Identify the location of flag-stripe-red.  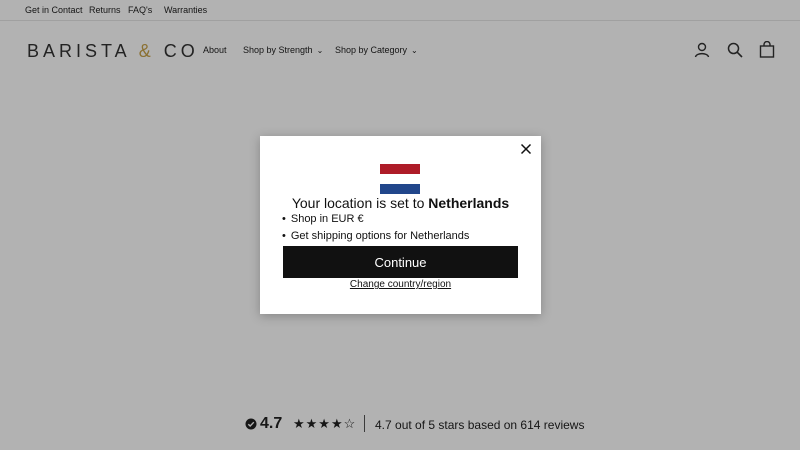
(400, 169).